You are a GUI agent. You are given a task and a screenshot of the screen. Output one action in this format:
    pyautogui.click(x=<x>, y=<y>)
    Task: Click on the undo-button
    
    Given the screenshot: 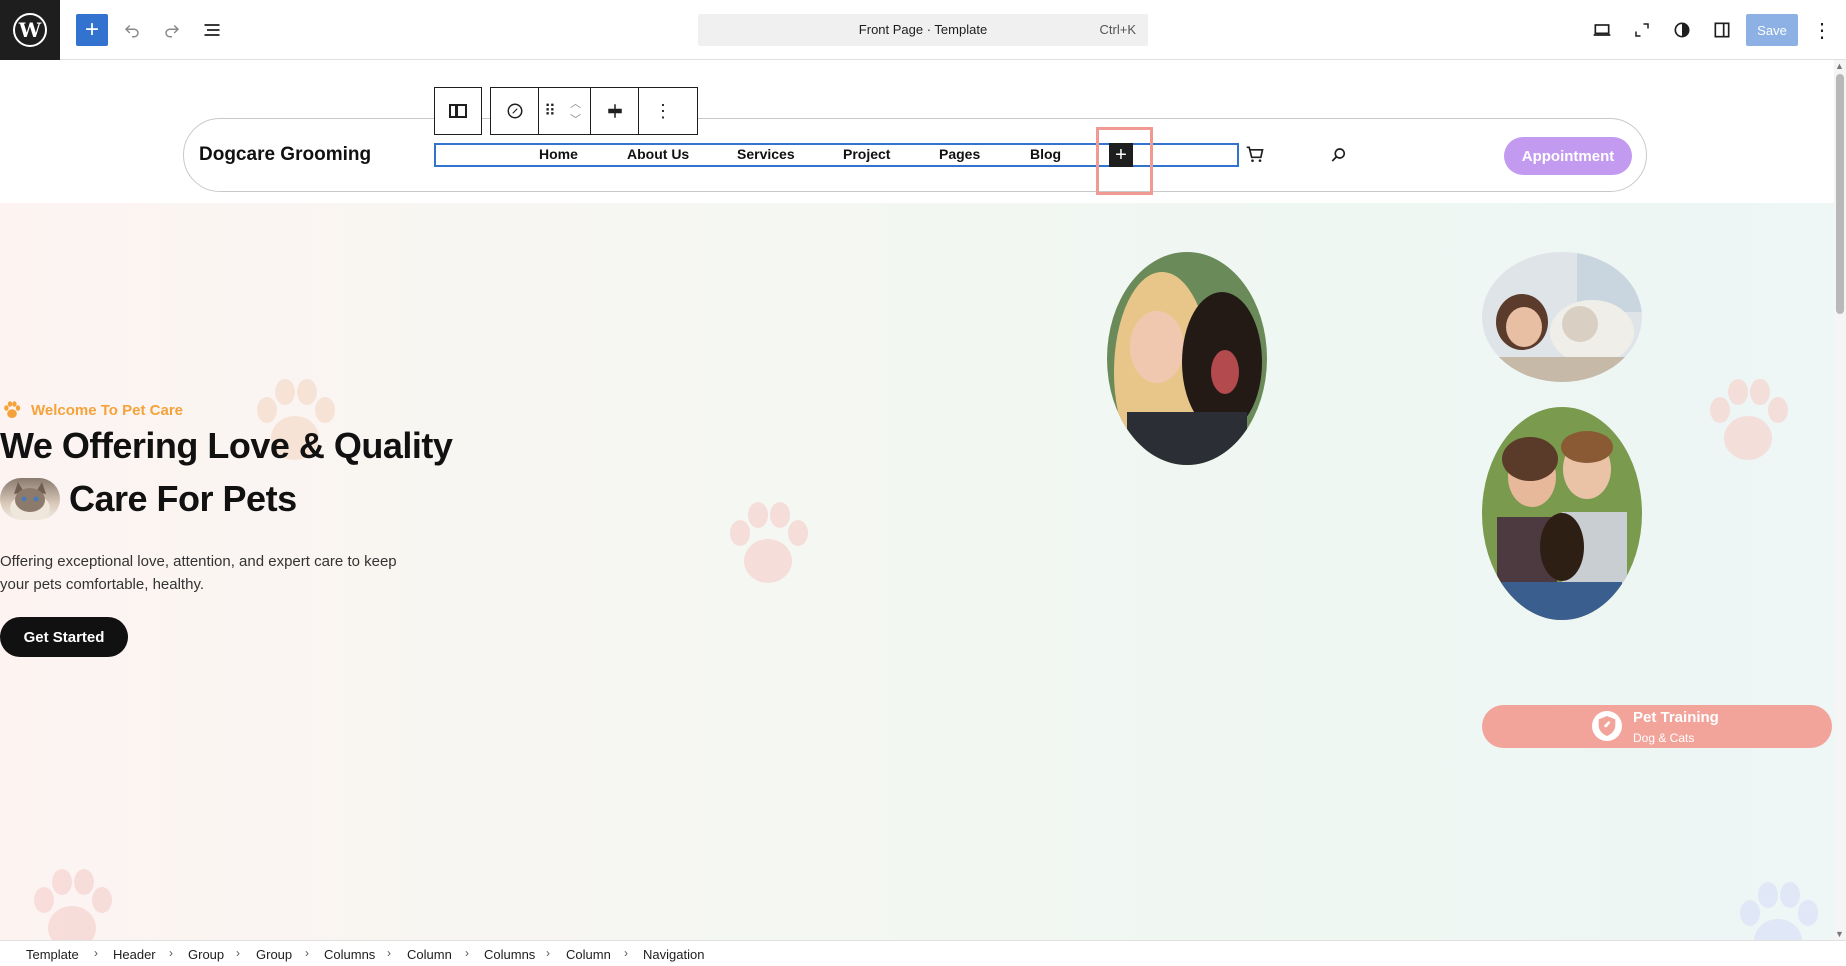 What is the action you would take?
    pyautogui.click(x=132, y=30)
    